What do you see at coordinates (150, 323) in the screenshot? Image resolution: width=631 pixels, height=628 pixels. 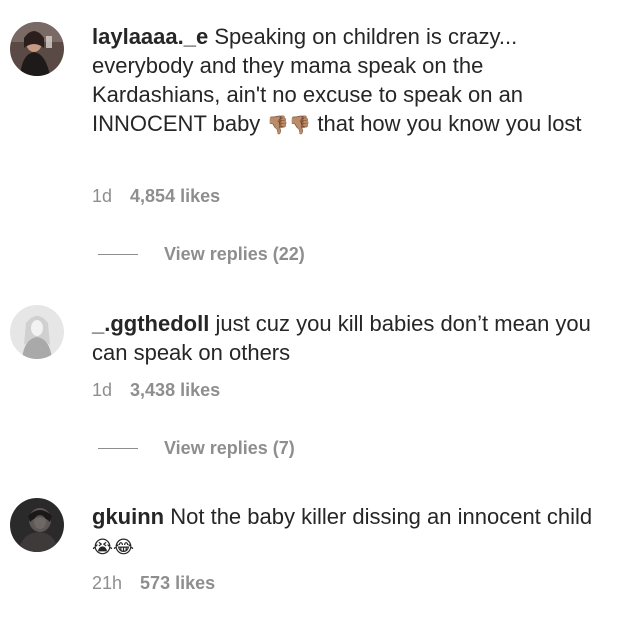 I see `comment-username: _.ggthedoll` at bounding box center [150, 323].